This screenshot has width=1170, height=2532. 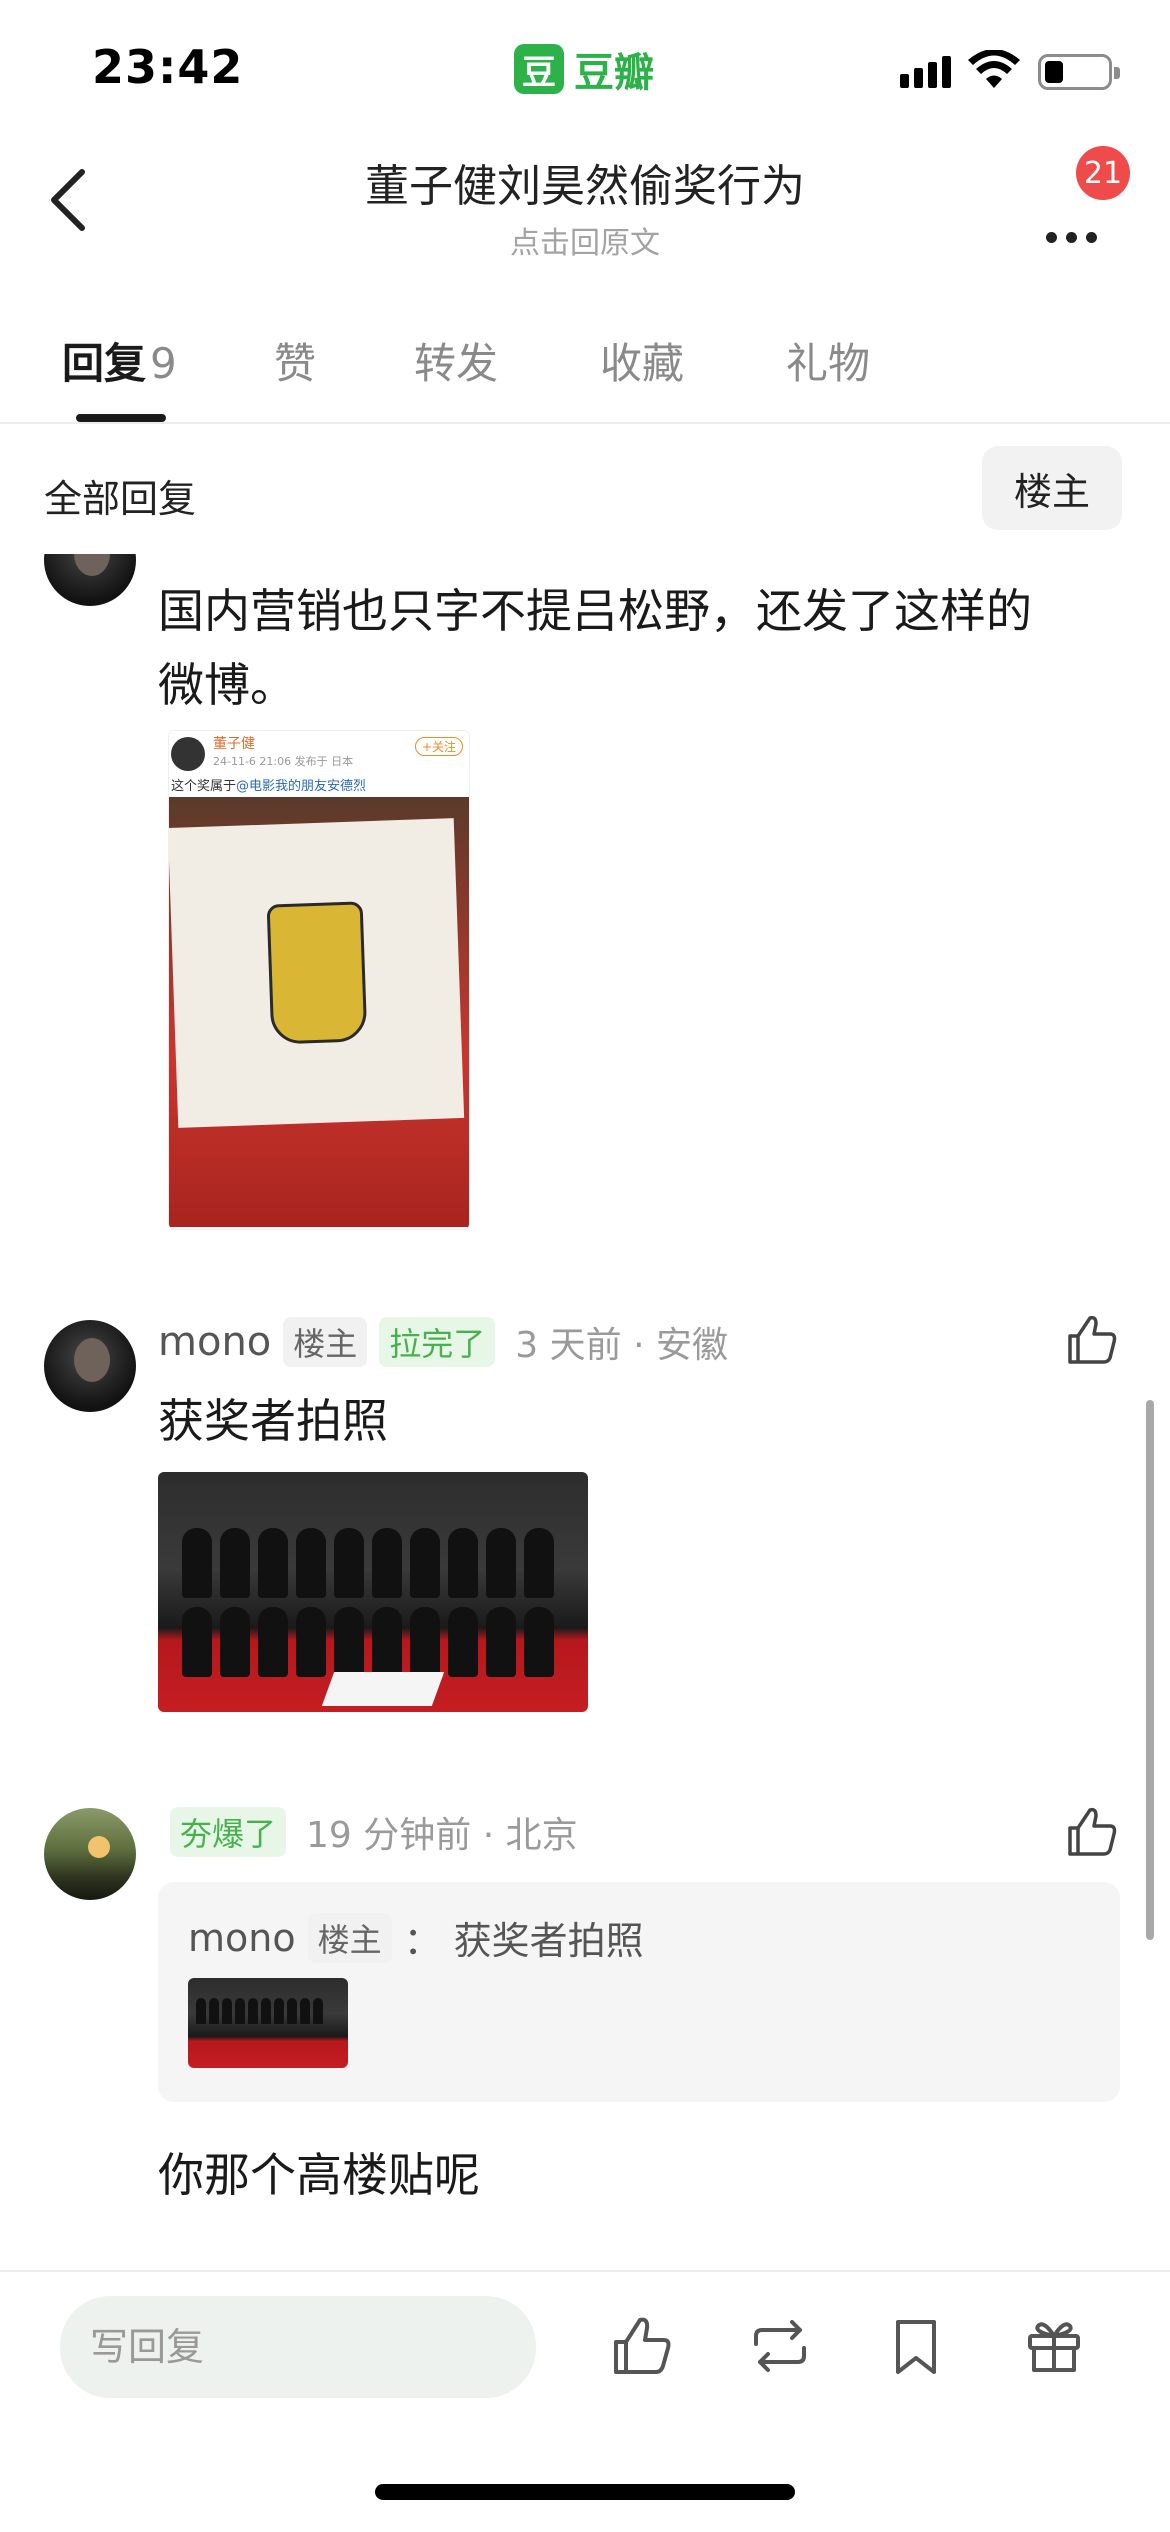 What do you see at coordinates (383, 1689) in the screenshot?
I see `festival-logo-mark` at bounding box center [383, 1689].